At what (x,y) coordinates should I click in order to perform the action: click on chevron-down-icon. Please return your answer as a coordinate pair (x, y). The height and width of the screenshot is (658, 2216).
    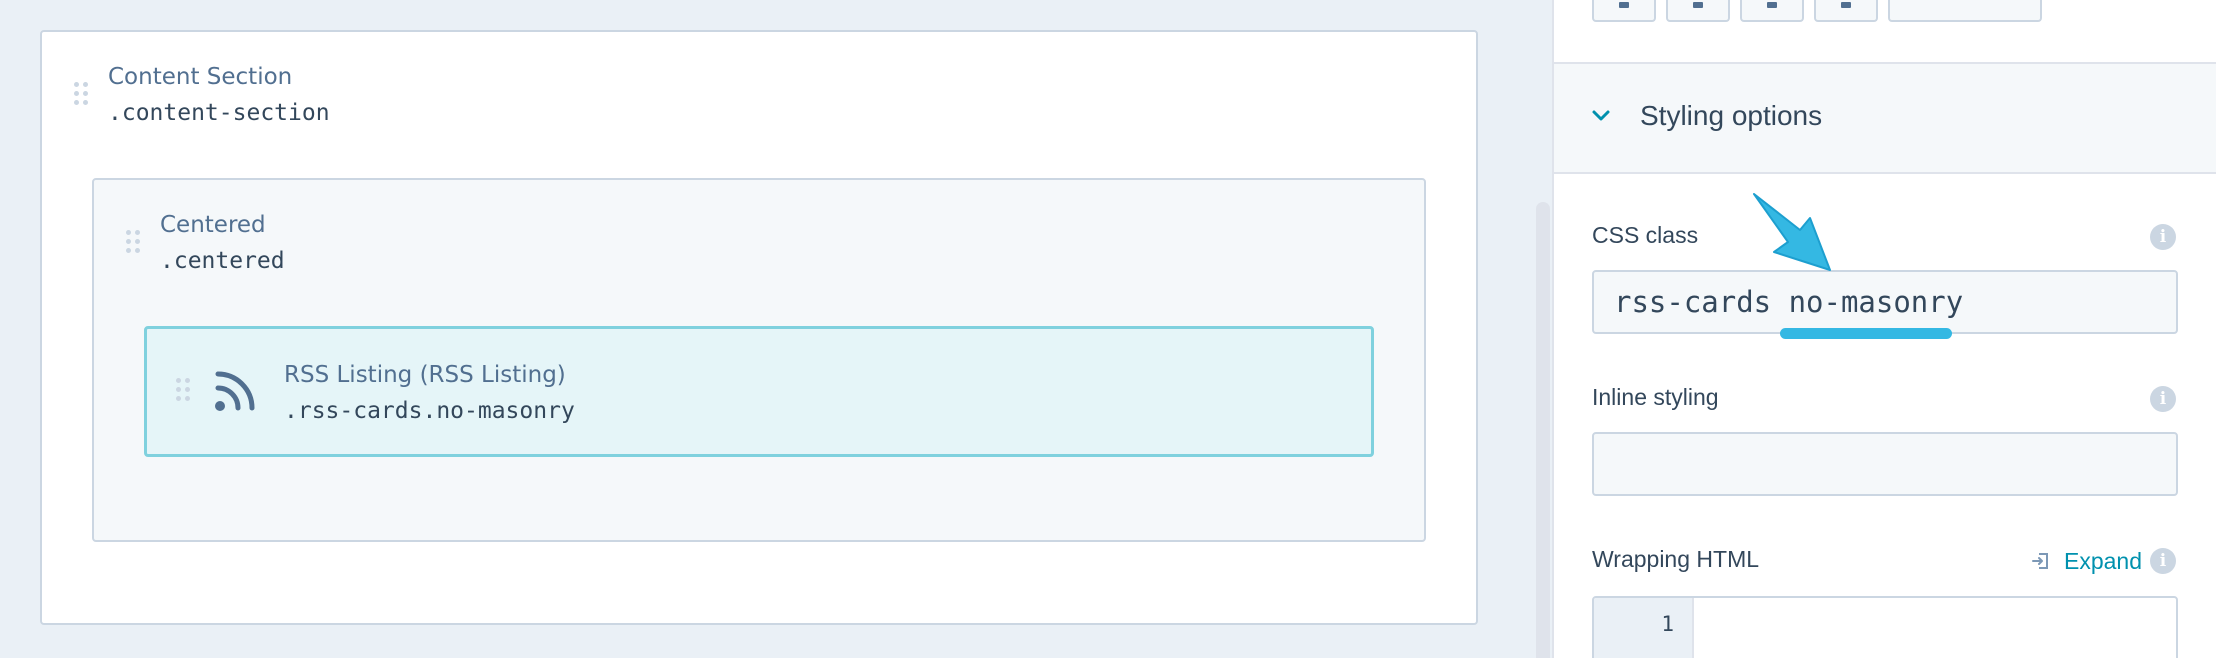
    Looking at the image, I should click on (1601, 115).